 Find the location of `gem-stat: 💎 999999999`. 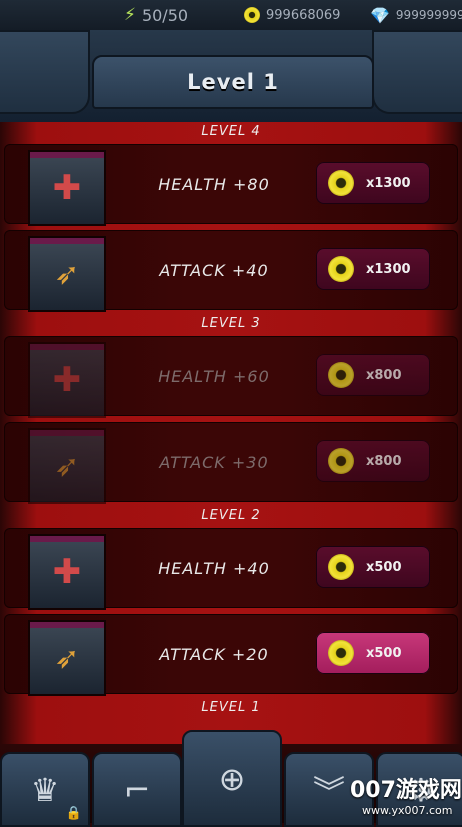

gem-stat: 💎 999999999 is located at coordinates (416, 15).